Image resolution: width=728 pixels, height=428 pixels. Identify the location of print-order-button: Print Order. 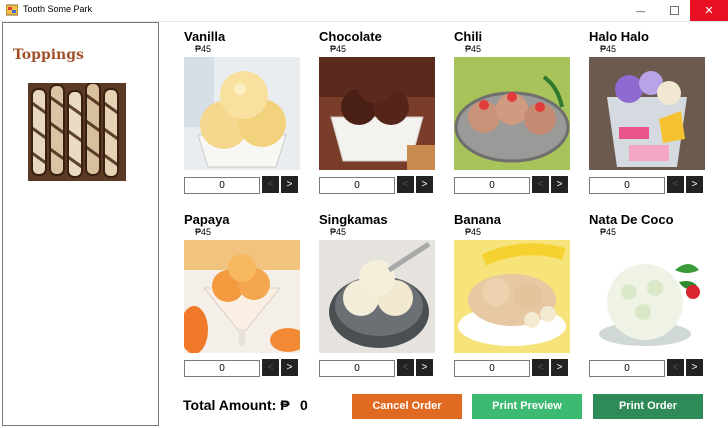
(648, 406).